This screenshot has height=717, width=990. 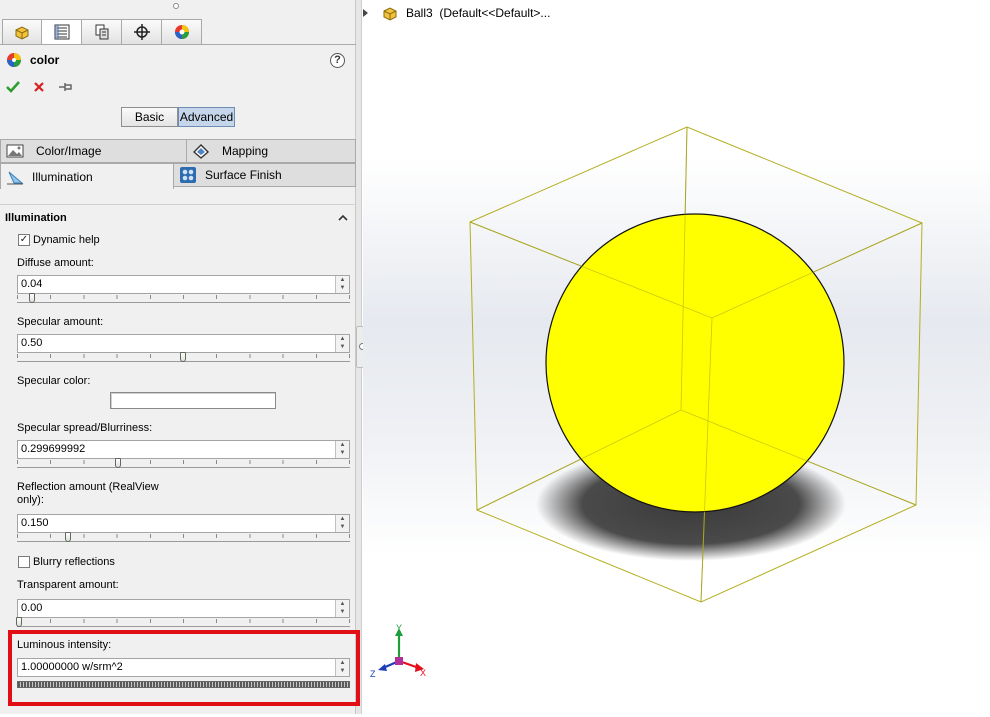 I want to click on section-divider, so click(x=178, y=204).